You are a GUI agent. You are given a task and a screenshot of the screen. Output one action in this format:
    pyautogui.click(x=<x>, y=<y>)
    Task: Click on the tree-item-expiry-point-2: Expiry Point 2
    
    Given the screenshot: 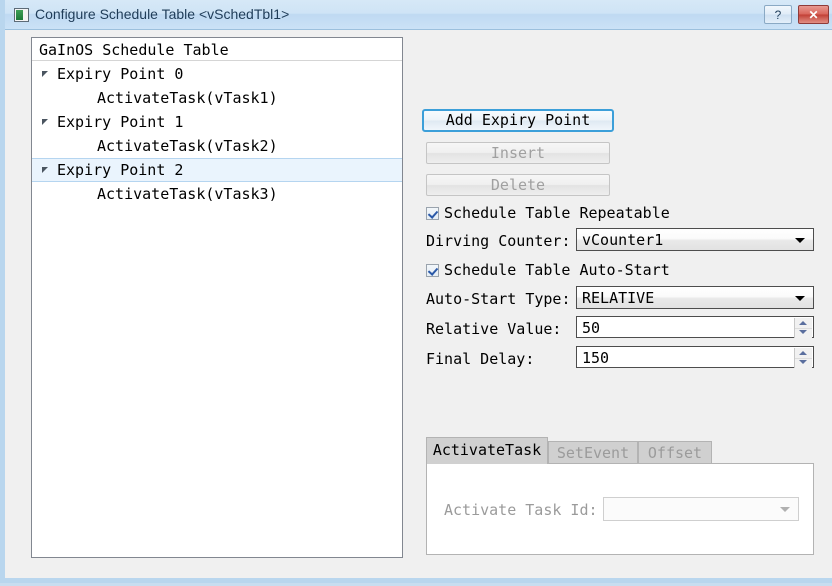 What is the action you would take?
    pyautogui.click(x=217, y=170)
    